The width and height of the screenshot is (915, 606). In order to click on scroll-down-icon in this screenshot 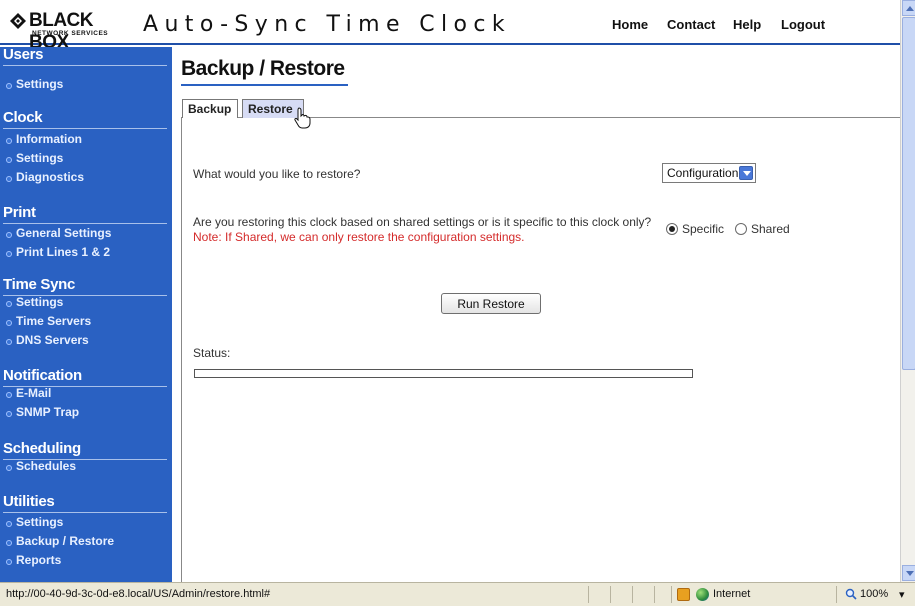, I will do `click(908, 573)`.